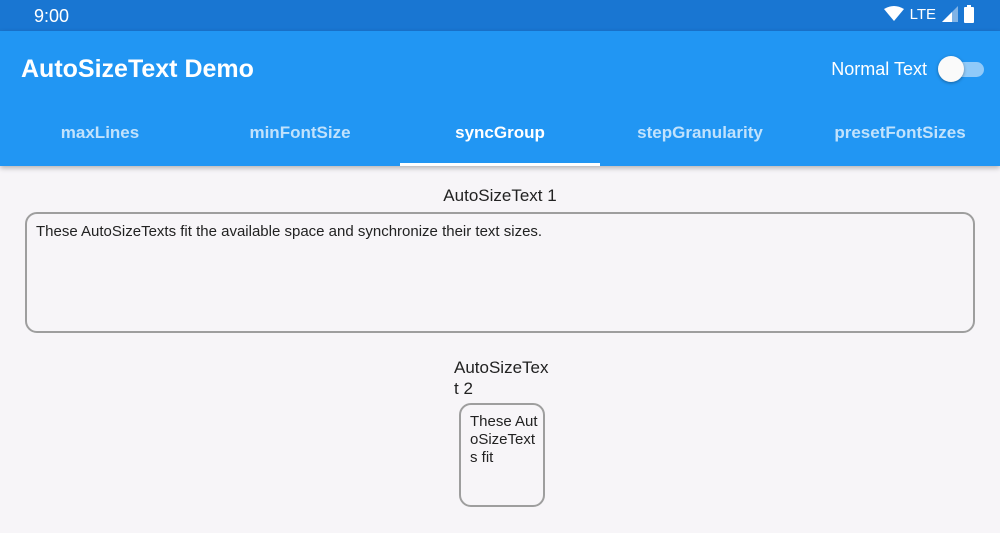 The width and height of the screenshot is (1000, 533). I want to click on normal-text-switch, so click(963, 69).